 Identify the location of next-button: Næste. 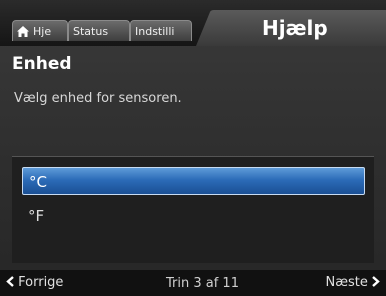
(353, 283).